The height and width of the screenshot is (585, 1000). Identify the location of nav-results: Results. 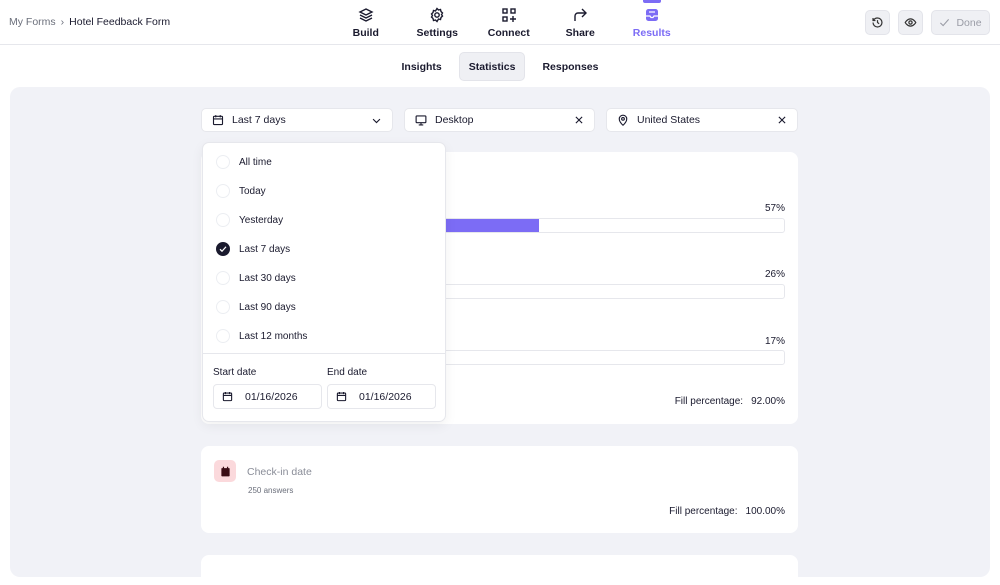
(652, 22).